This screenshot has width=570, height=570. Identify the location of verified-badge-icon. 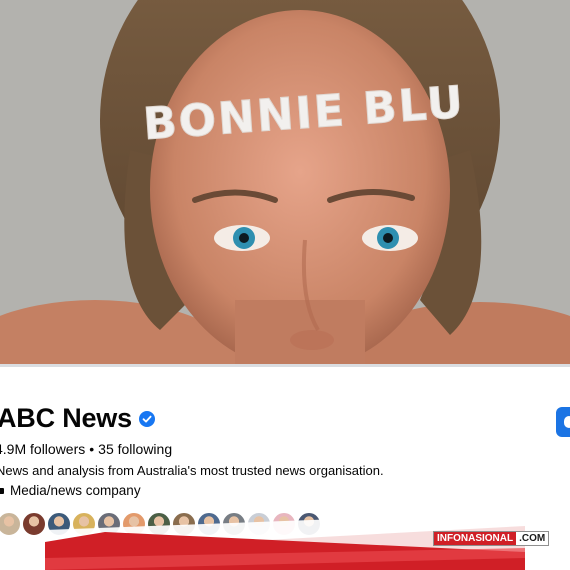
(146, 418).